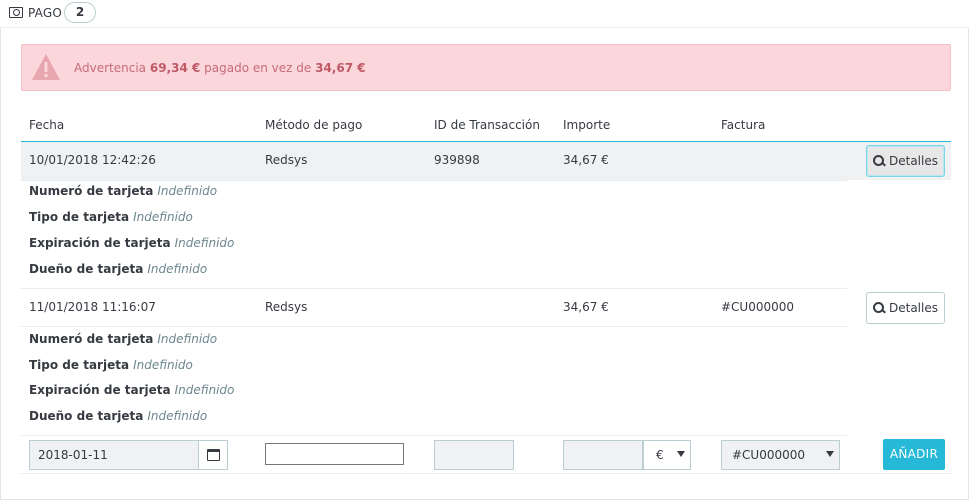 This screenshot has width=969, height=500. What do you see at coordinates (484, 14) in the screenshot?
I see `panel-header: PAGO 2` at bounding box center [484, 14].